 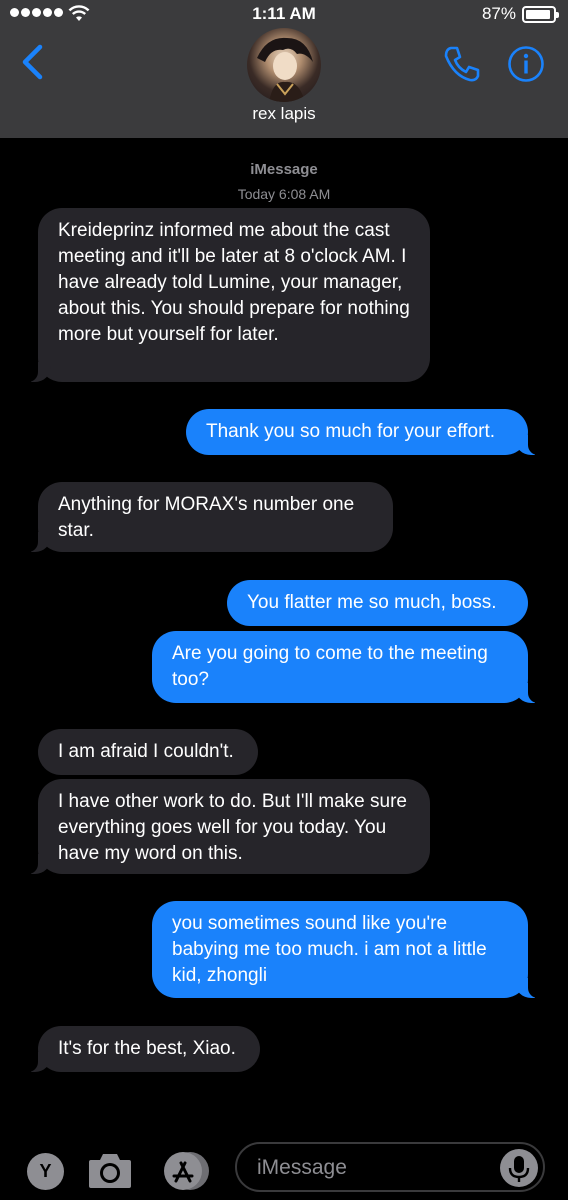 I want to click on status-bar: 1:11 AM 87%, so click(x=284, y=14).